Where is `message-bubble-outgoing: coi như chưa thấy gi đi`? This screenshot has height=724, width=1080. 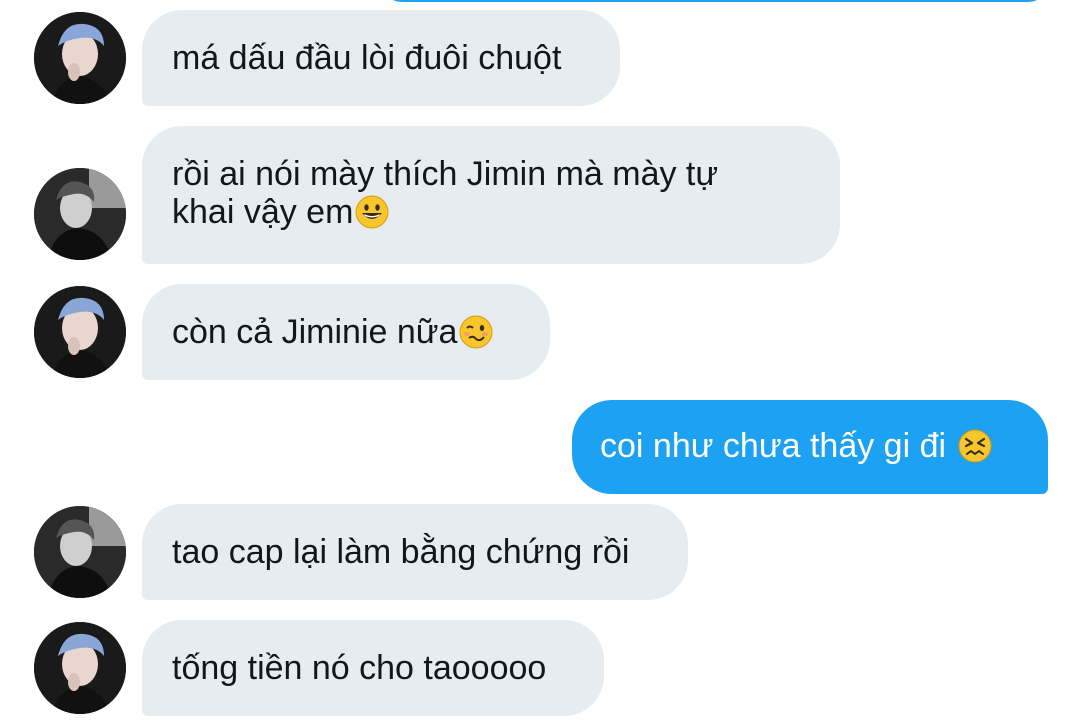 message-bubble-outgoing: coi như chưa thấy gi đi is located at coordinates (810, 447).